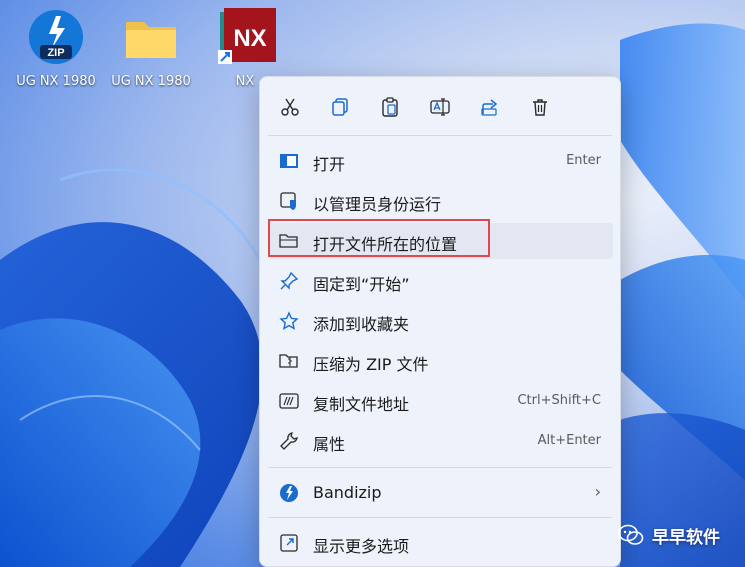  Describe the element at coordinates (361, 546) in the screenshot. I see `menu-item-label: 显示更多选项` at that location.